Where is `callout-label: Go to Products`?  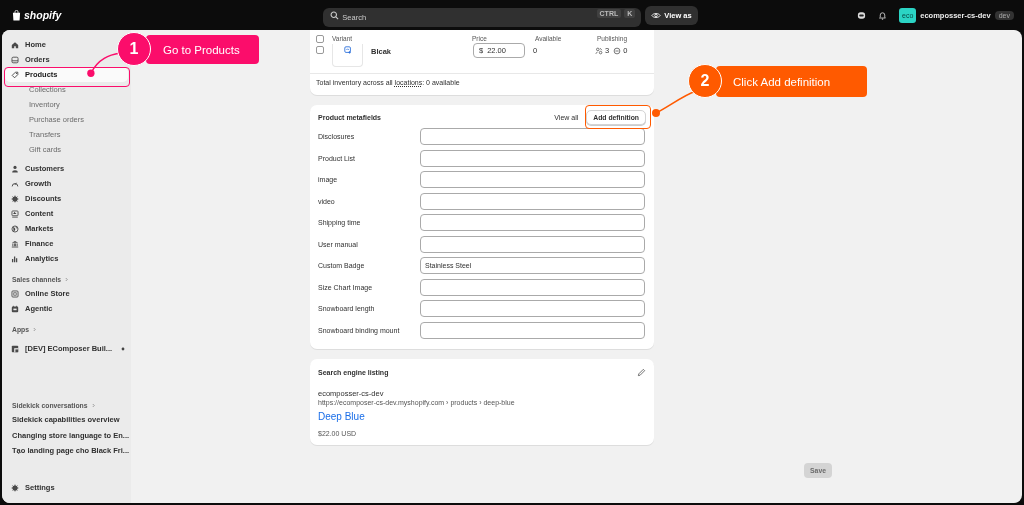
callout-label: Go to Products is located at coordinates (202, 49).